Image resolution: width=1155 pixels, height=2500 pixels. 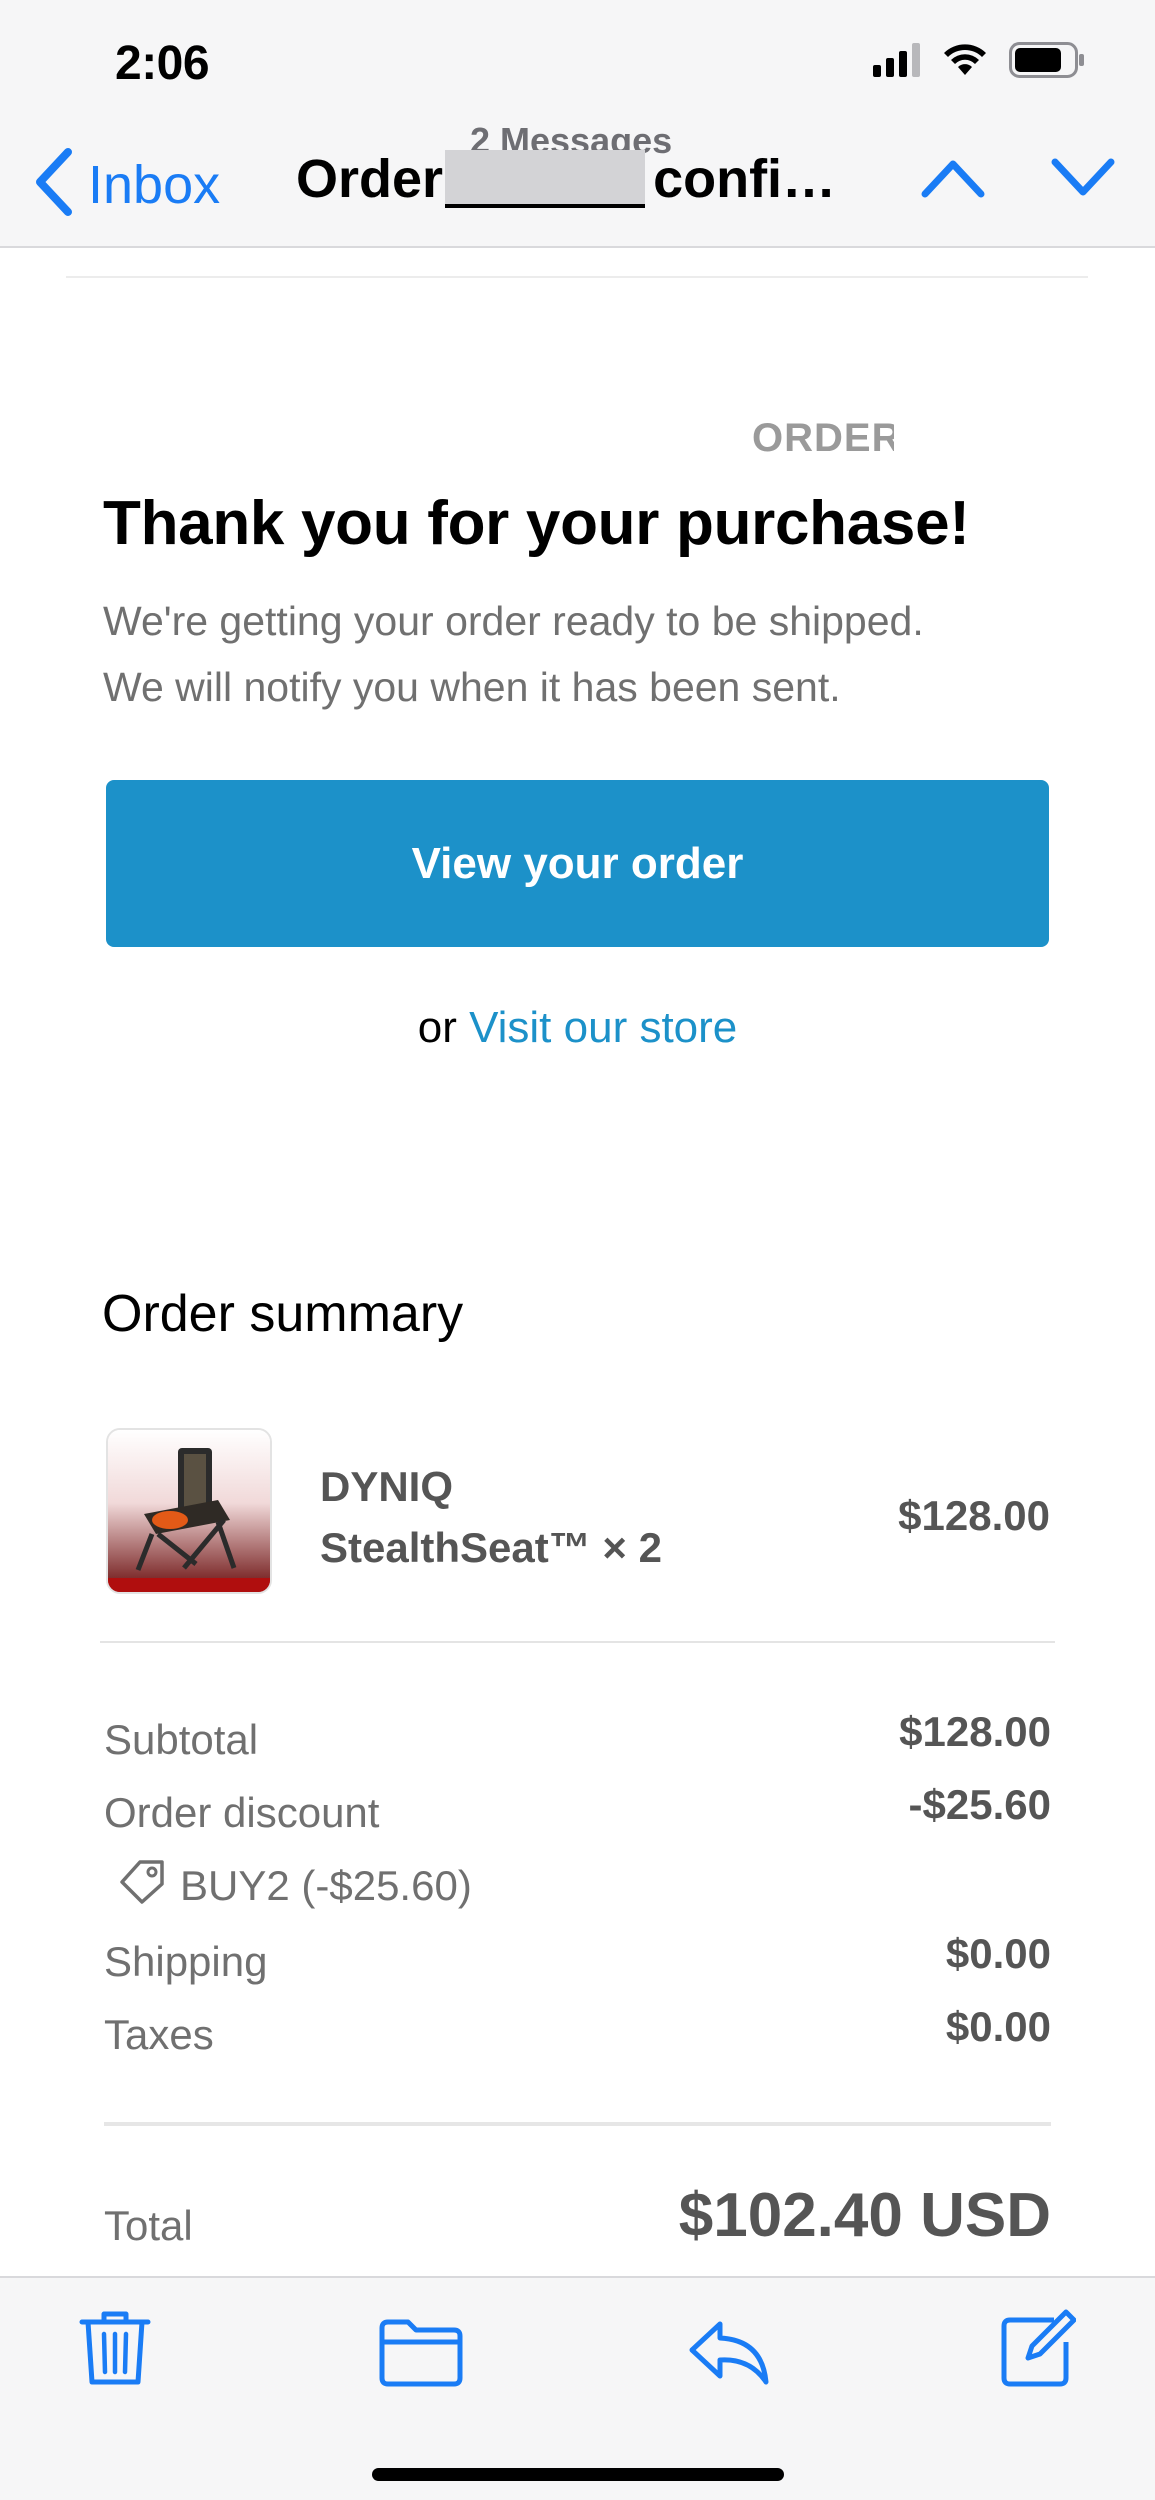 I want to click on discount-label: Order discount, so click(x=242, y=1812).